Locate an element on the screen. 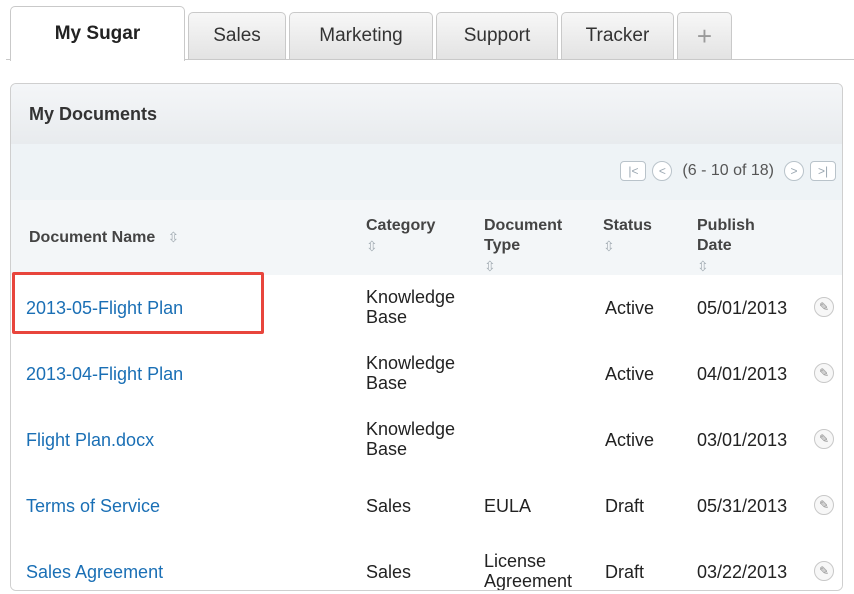 This screenshot has width=854, height=594. dashlet-title: My Documents is located at coordinates (93, 113).